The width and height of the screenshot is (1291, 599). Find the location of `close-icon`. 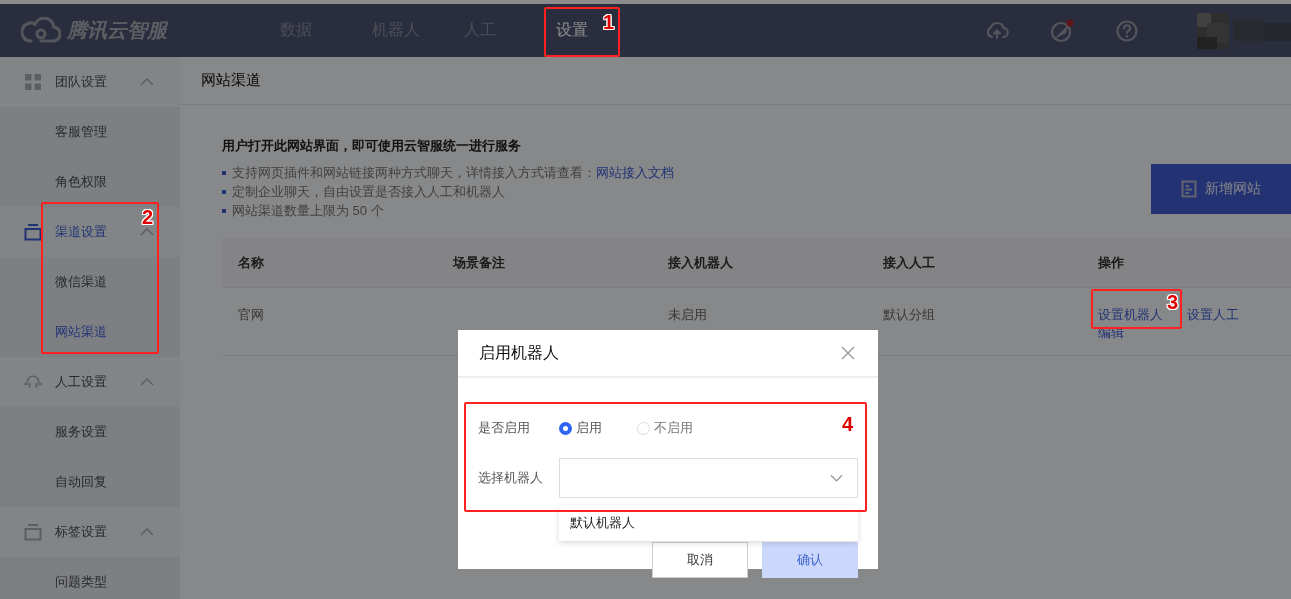

close-icon is located at coordinates (848, 353).